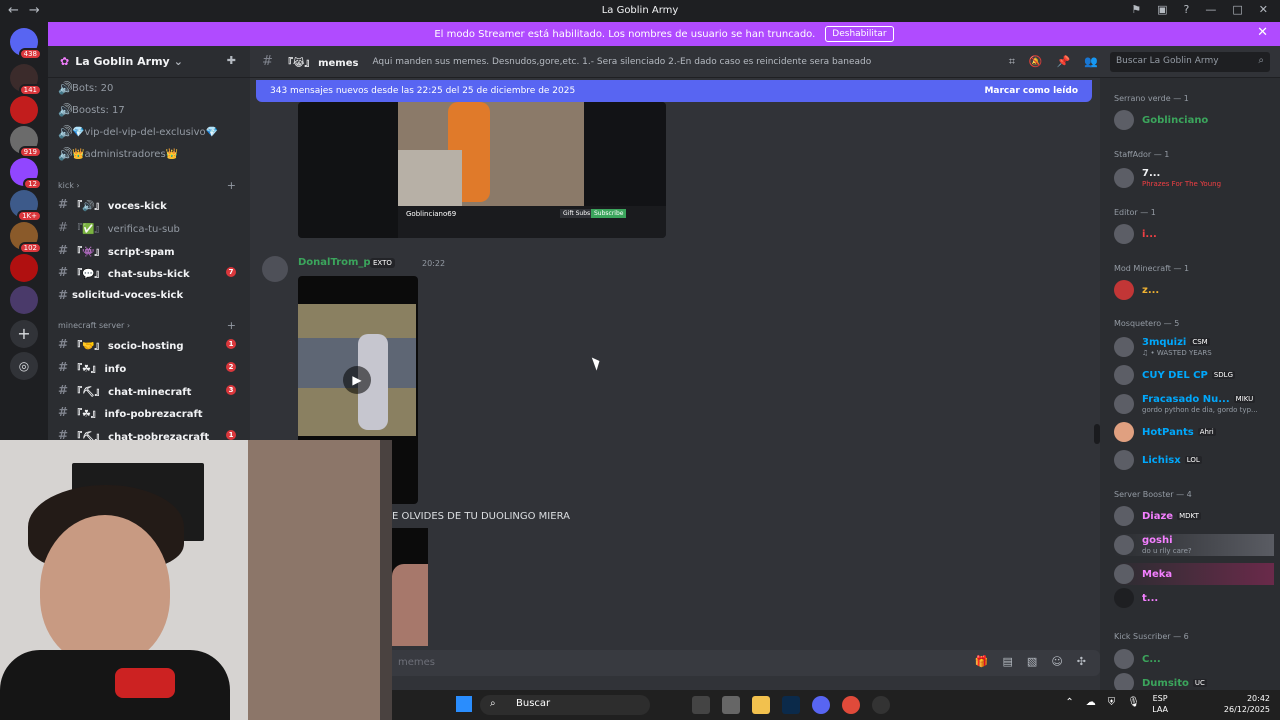 The width and height of the screenshot is (1280, 720). Describe the element at coordinates (382, 263) in the screenshot. I see `guild-tag: EXTO` at that location.